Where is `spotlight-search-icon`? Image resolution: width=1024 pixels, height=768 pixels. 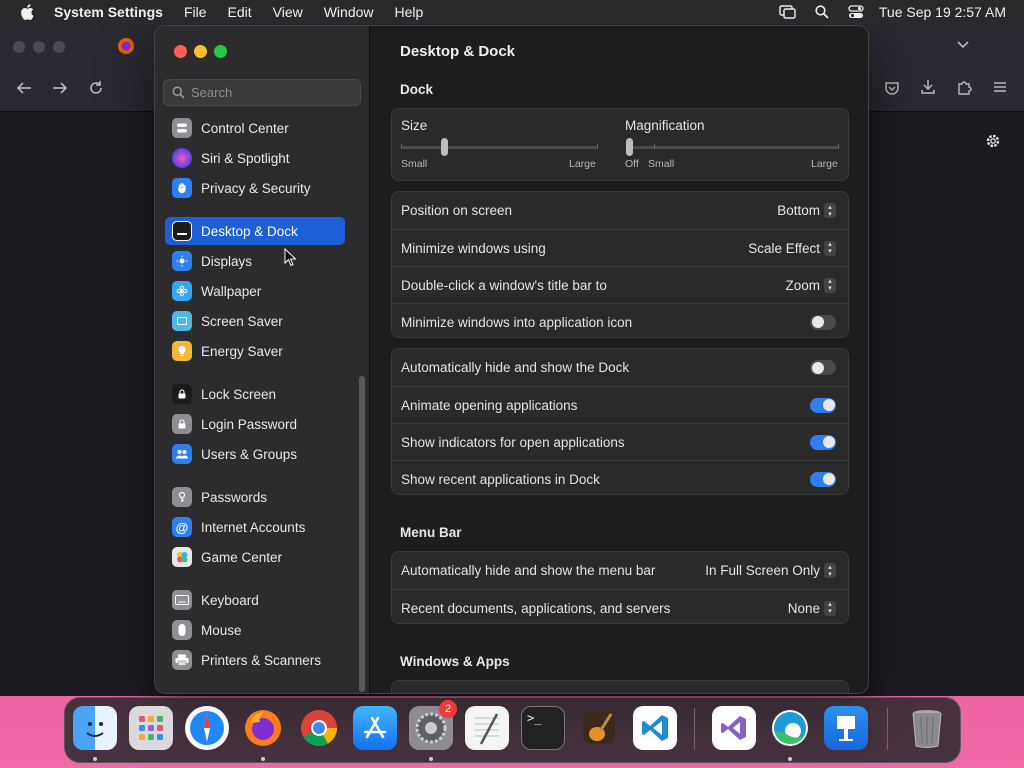 spotlight-search-icon is located at coordinates (822, 12).